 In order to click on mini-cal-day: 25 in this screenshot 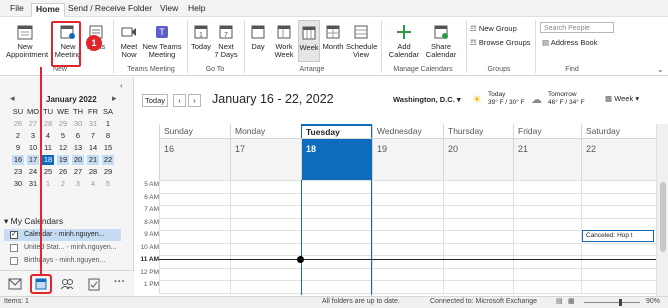, I will do `click(48, 172)`.